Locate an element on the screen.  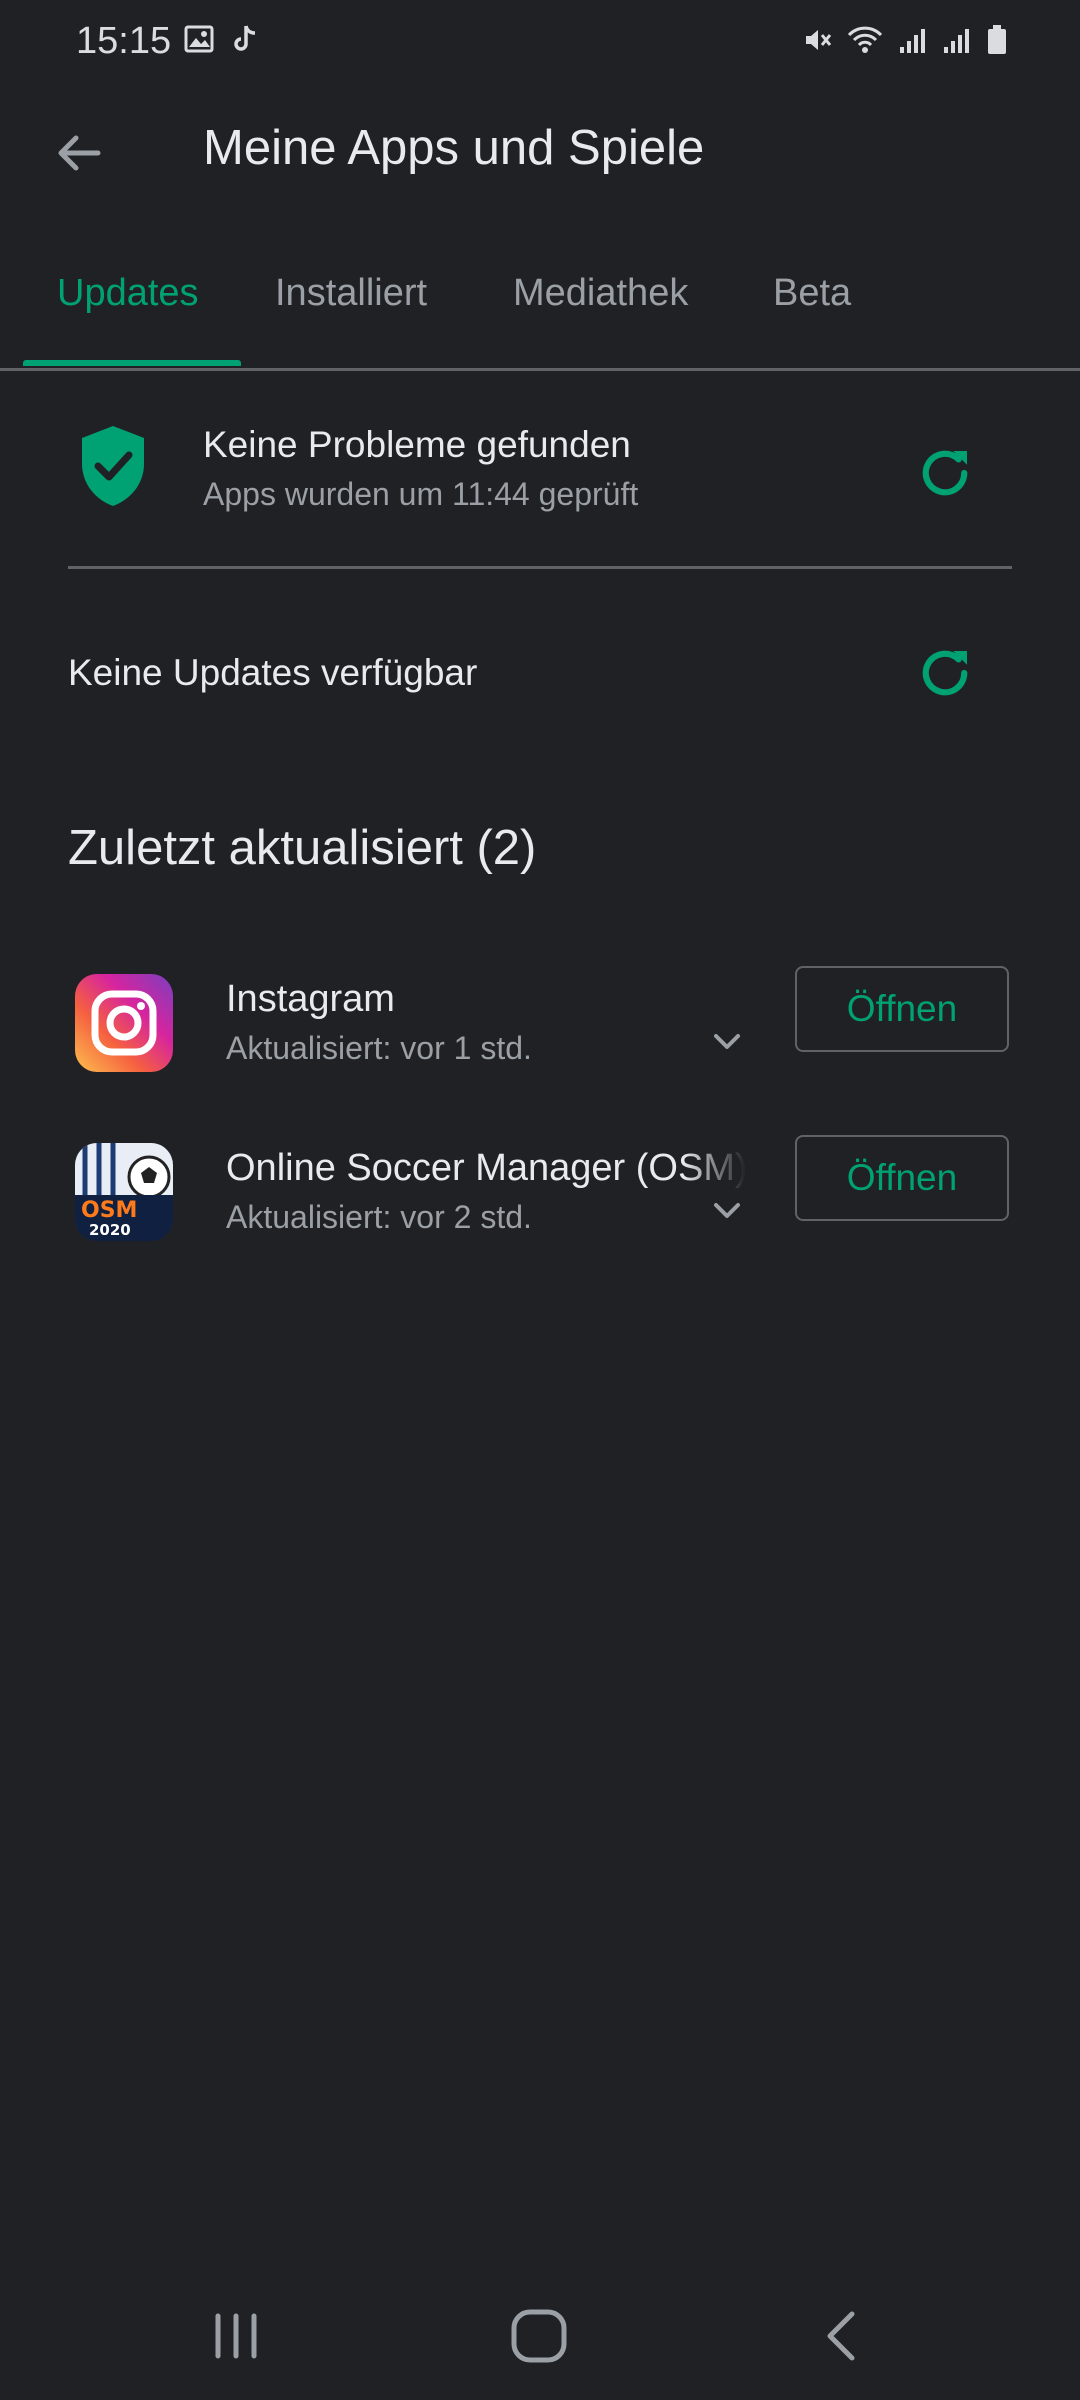
signal-roaming-icon is located at coordinates (956, 41).